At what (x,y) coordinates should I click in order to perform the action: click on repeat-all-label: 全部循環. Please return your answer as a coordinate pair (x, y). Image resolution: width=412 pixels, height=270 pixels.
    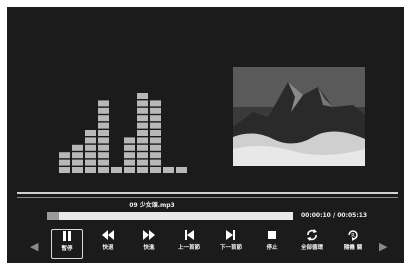
    Looking at the image, I should click on (311, 248).